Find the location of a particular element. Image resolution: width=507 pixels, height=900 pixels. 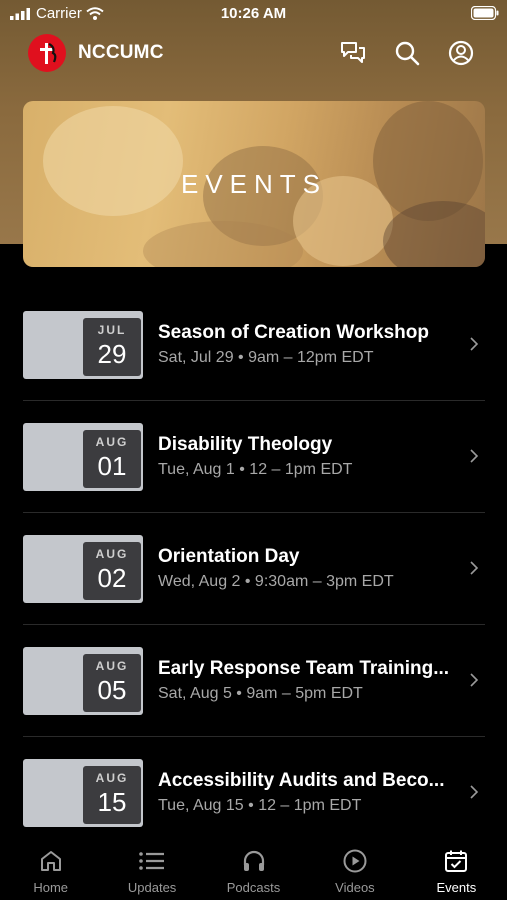

calendar-icon is located at coordinates (456, 861).